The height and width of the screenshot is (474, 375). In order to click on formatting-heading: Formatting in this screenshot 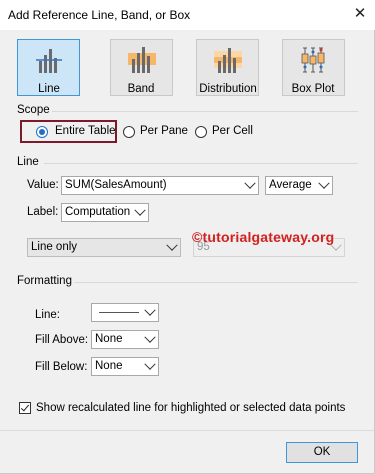, I will do `click(44, 281)`.